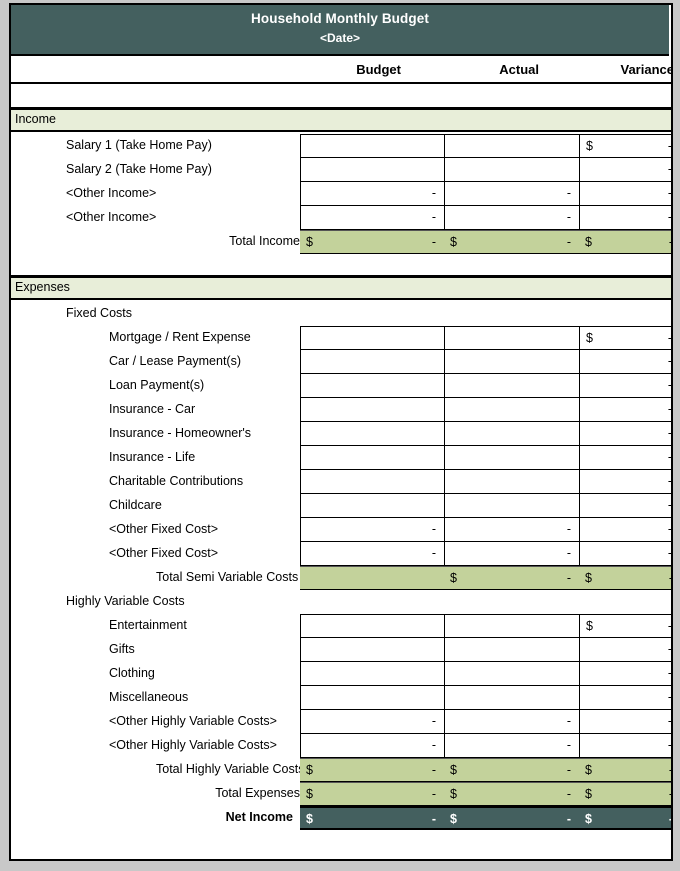  Describe the element at coordinates (341, 288) in the screenshot. I see `section-band-expenses: Expenses` at that location.